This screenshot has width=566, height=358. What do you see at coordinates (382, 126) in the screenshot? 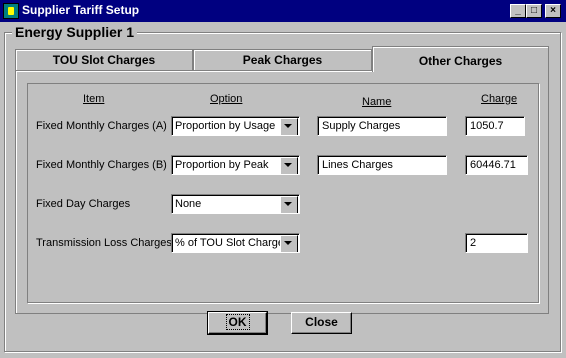
I see `name-field-fixed-monthly-a: Supply Charges` at bounding box center [382, 126].